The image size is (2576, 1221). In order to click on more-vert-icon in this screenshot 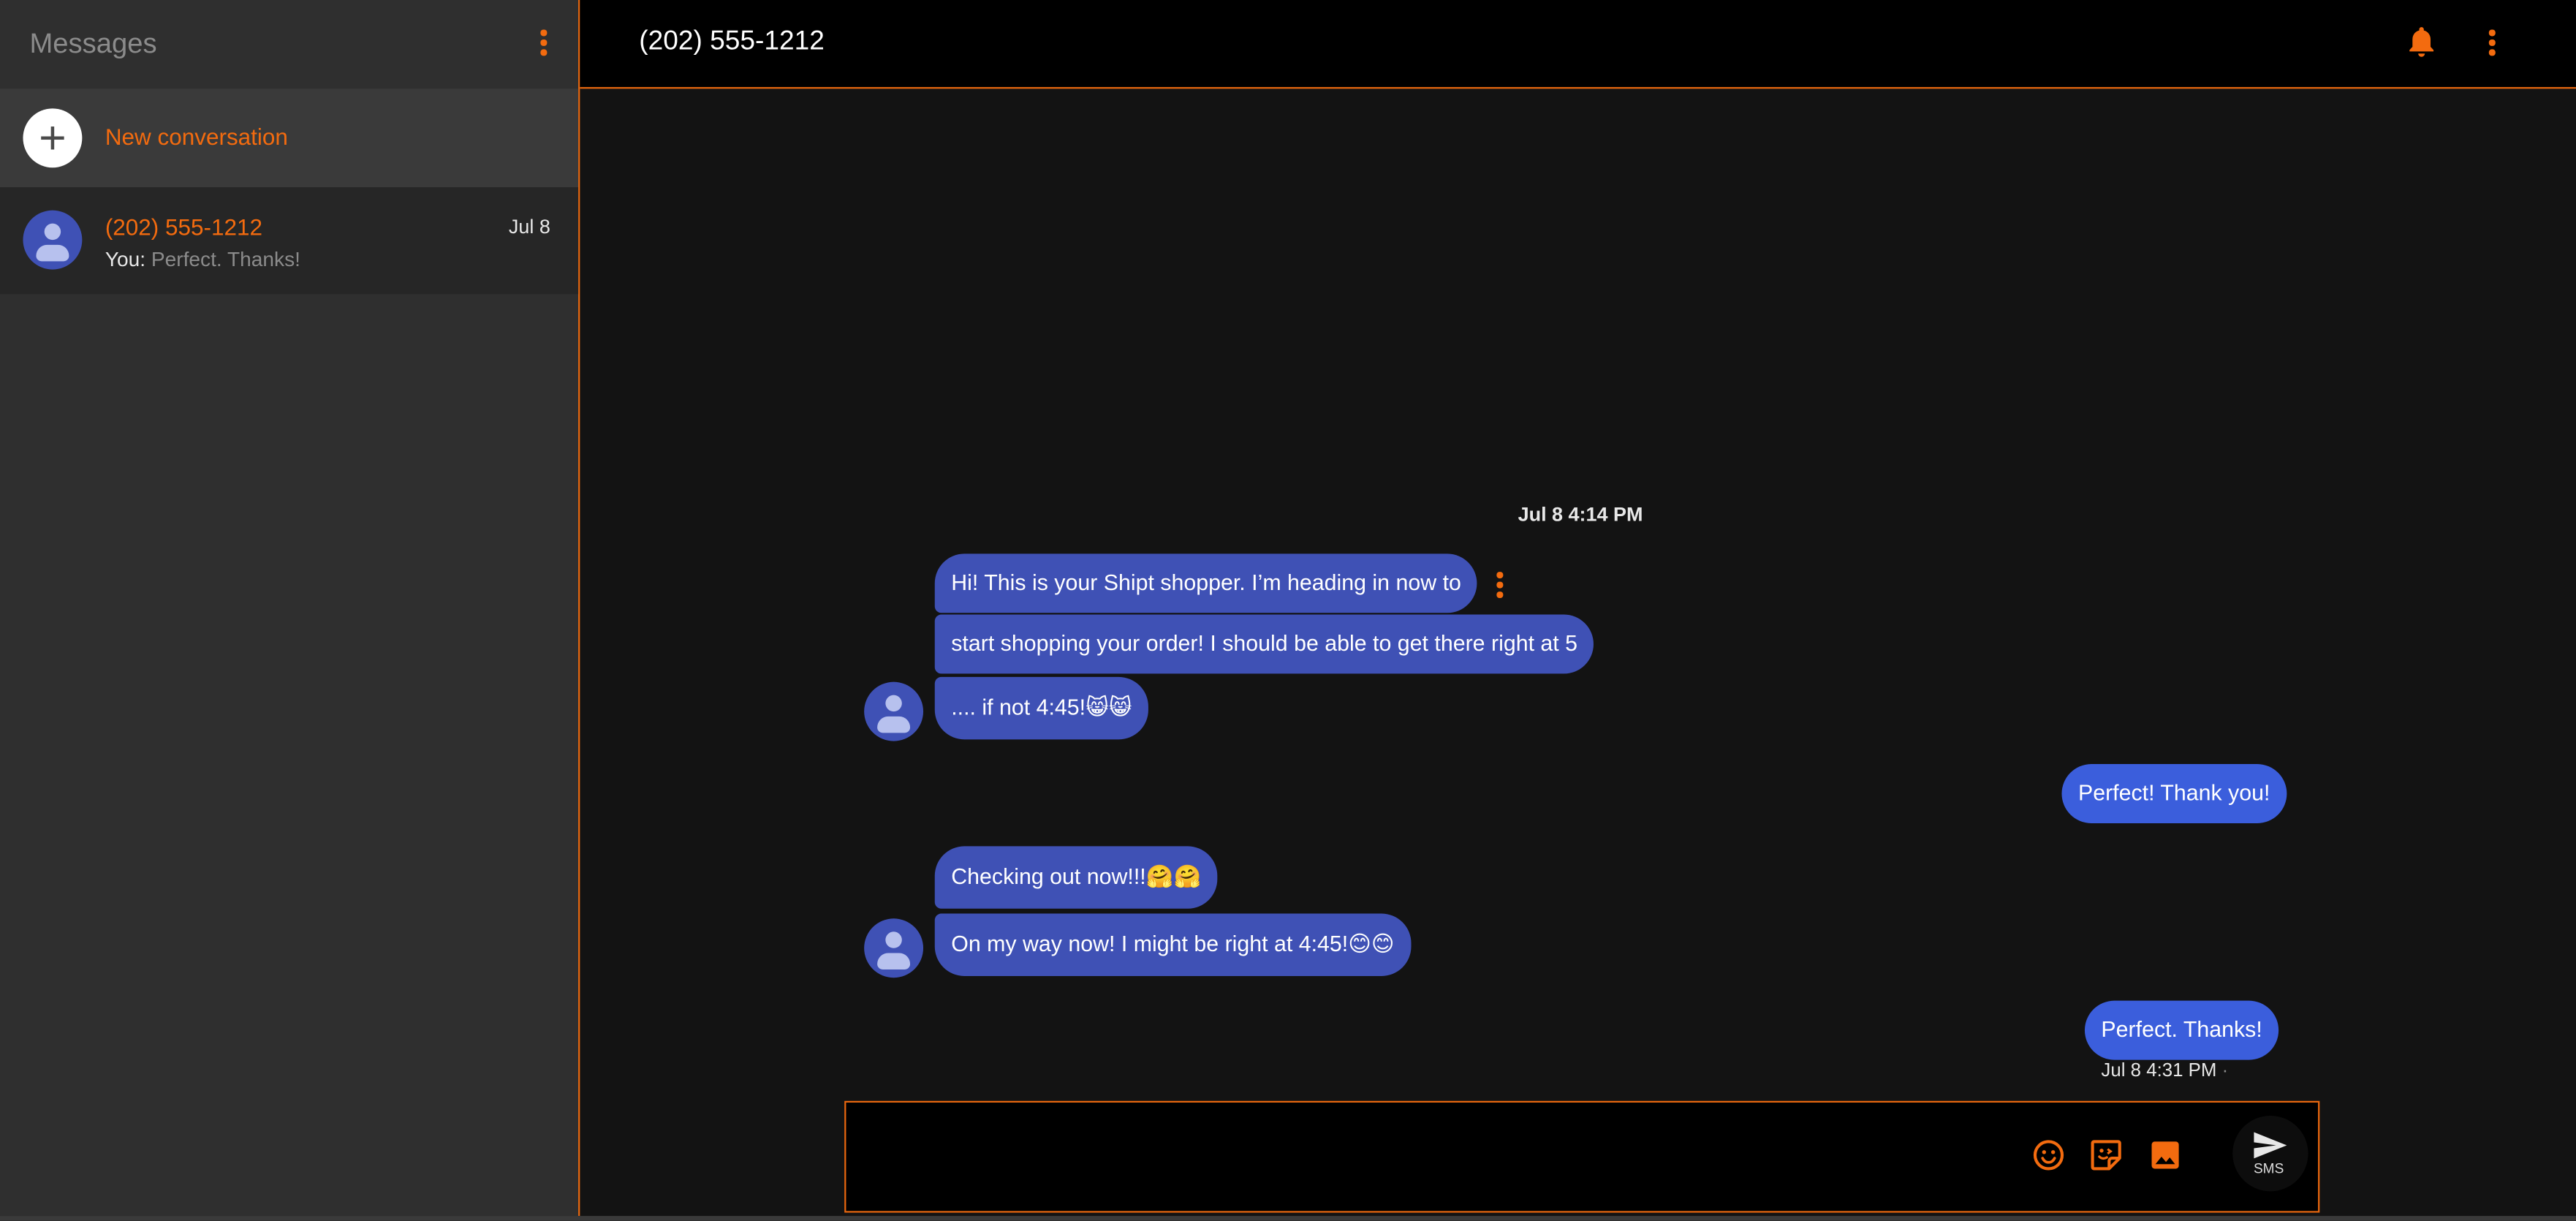, I will do `click(2492, 42)`.